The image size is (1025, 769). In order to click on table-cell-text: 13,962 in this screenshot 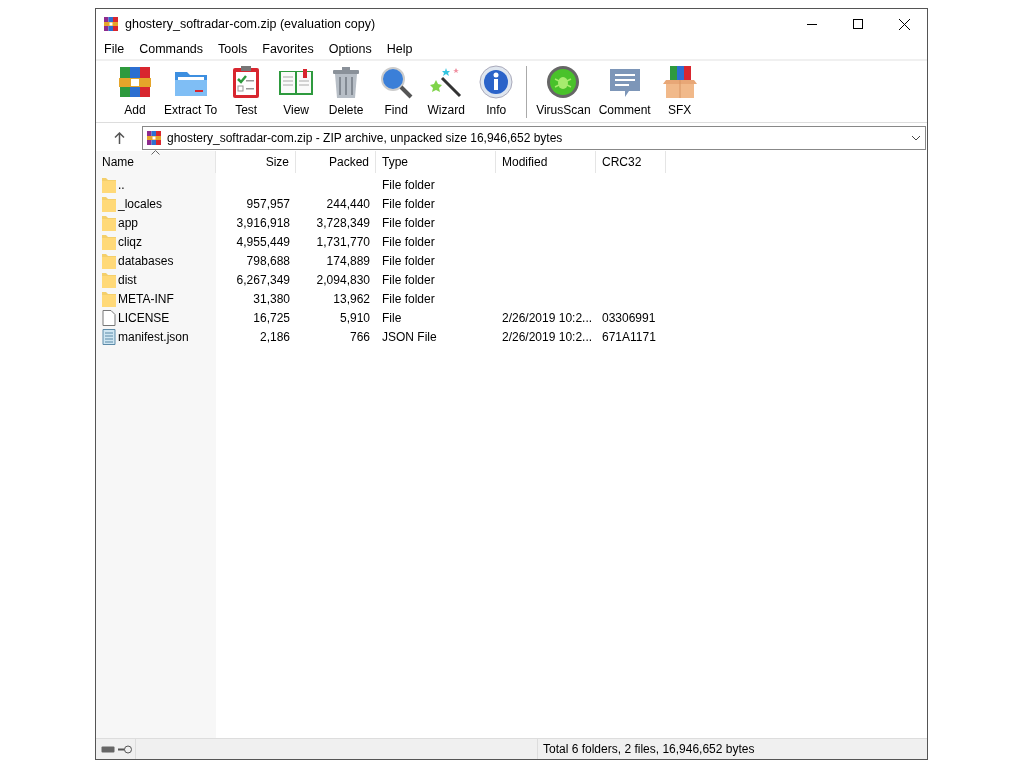, I will do `click(351, 299)`.